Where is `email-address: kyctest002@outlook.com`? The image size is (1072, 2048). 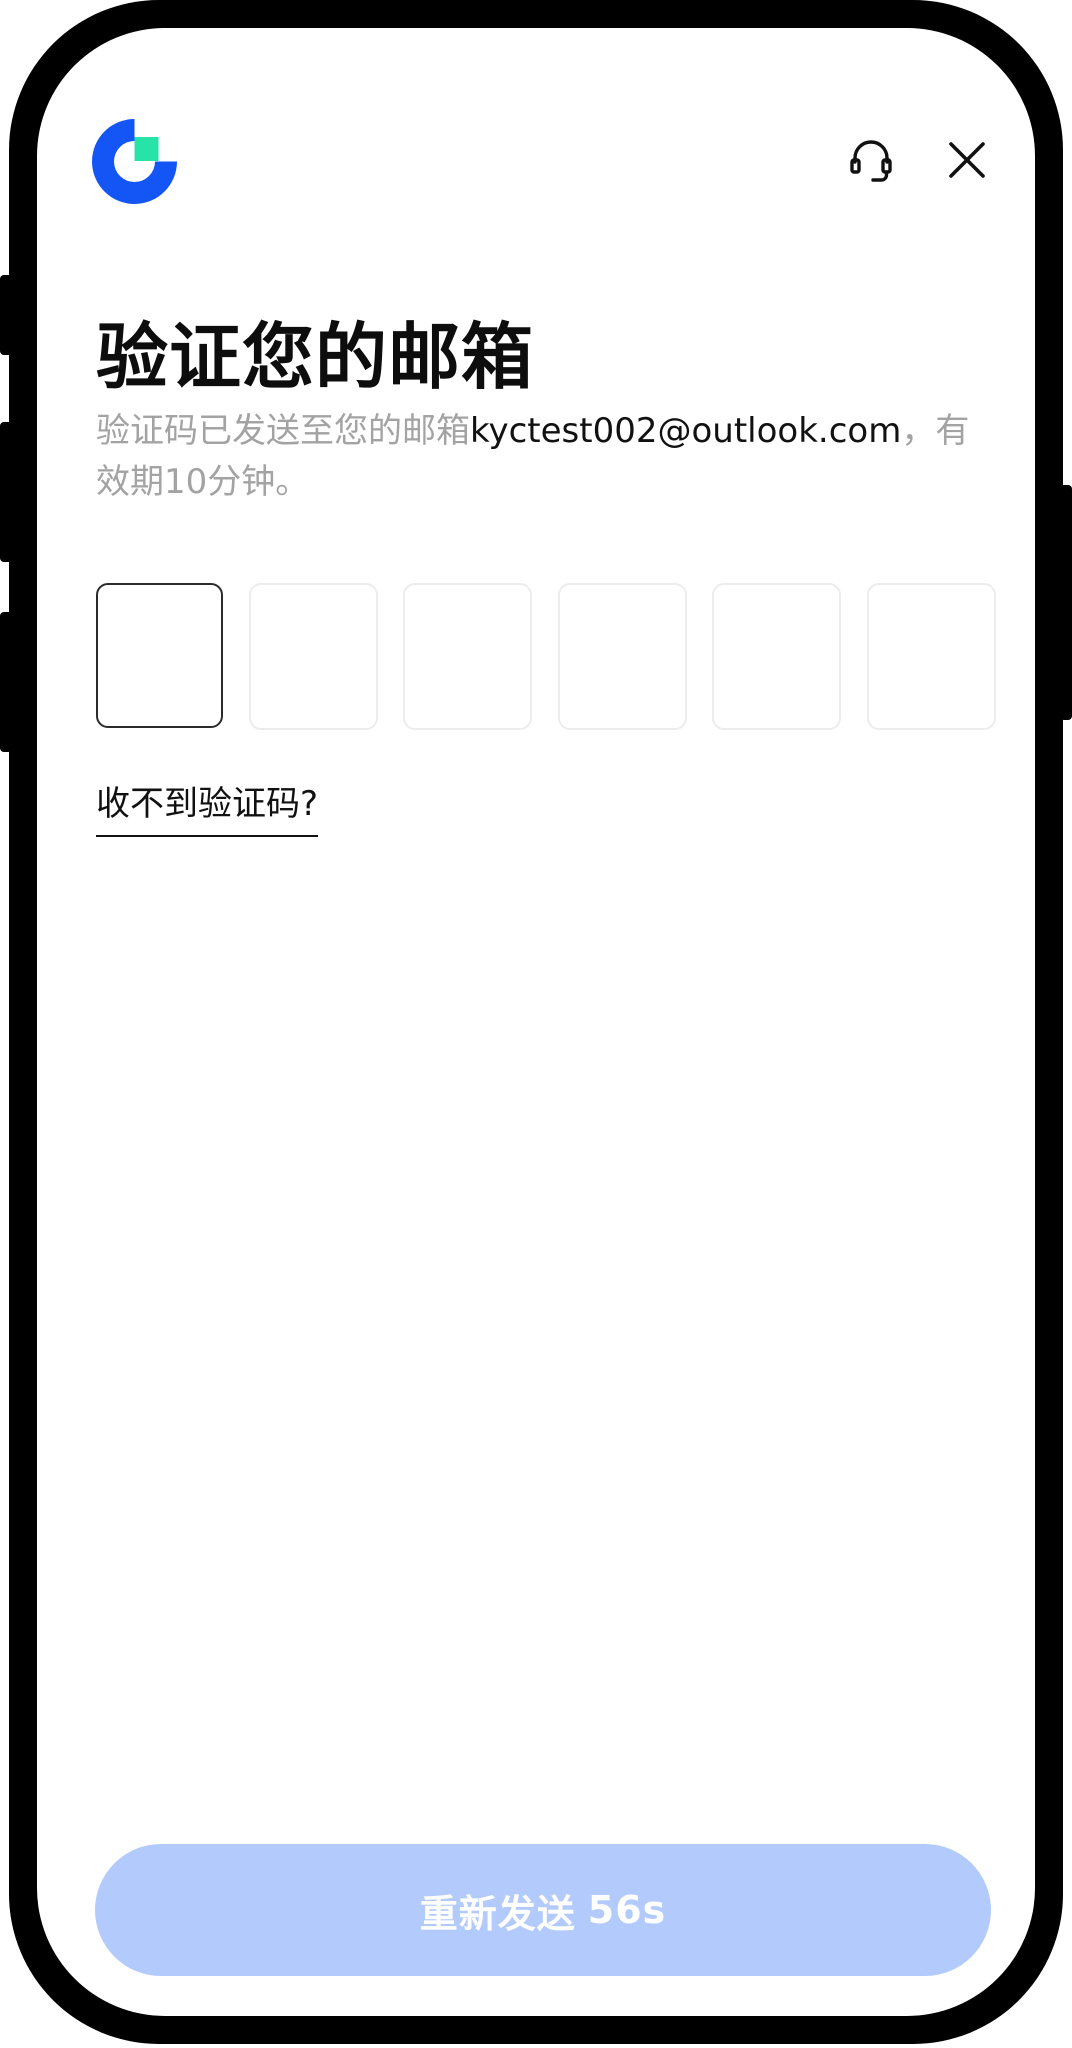
email-address: kyctest002@outlook.com is located at coordinates (686, 431).